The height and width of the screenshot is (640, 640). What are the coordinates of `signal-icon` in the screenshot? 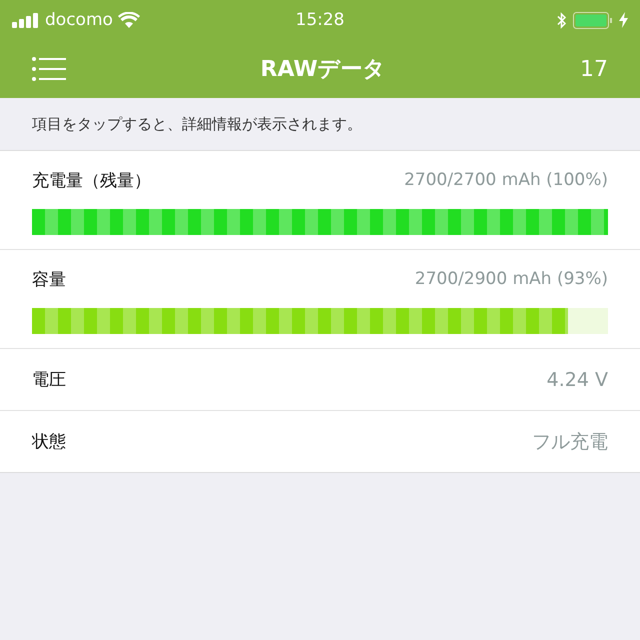 It's located at (26, 20).